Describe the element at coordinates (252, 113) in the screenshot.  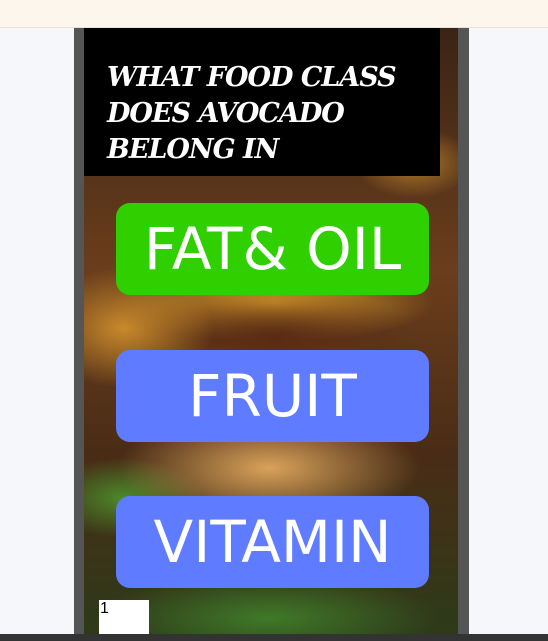
I see `question-text: WHAT FOOD CLASS DOES AVOCADO BELONG IN` at that location.